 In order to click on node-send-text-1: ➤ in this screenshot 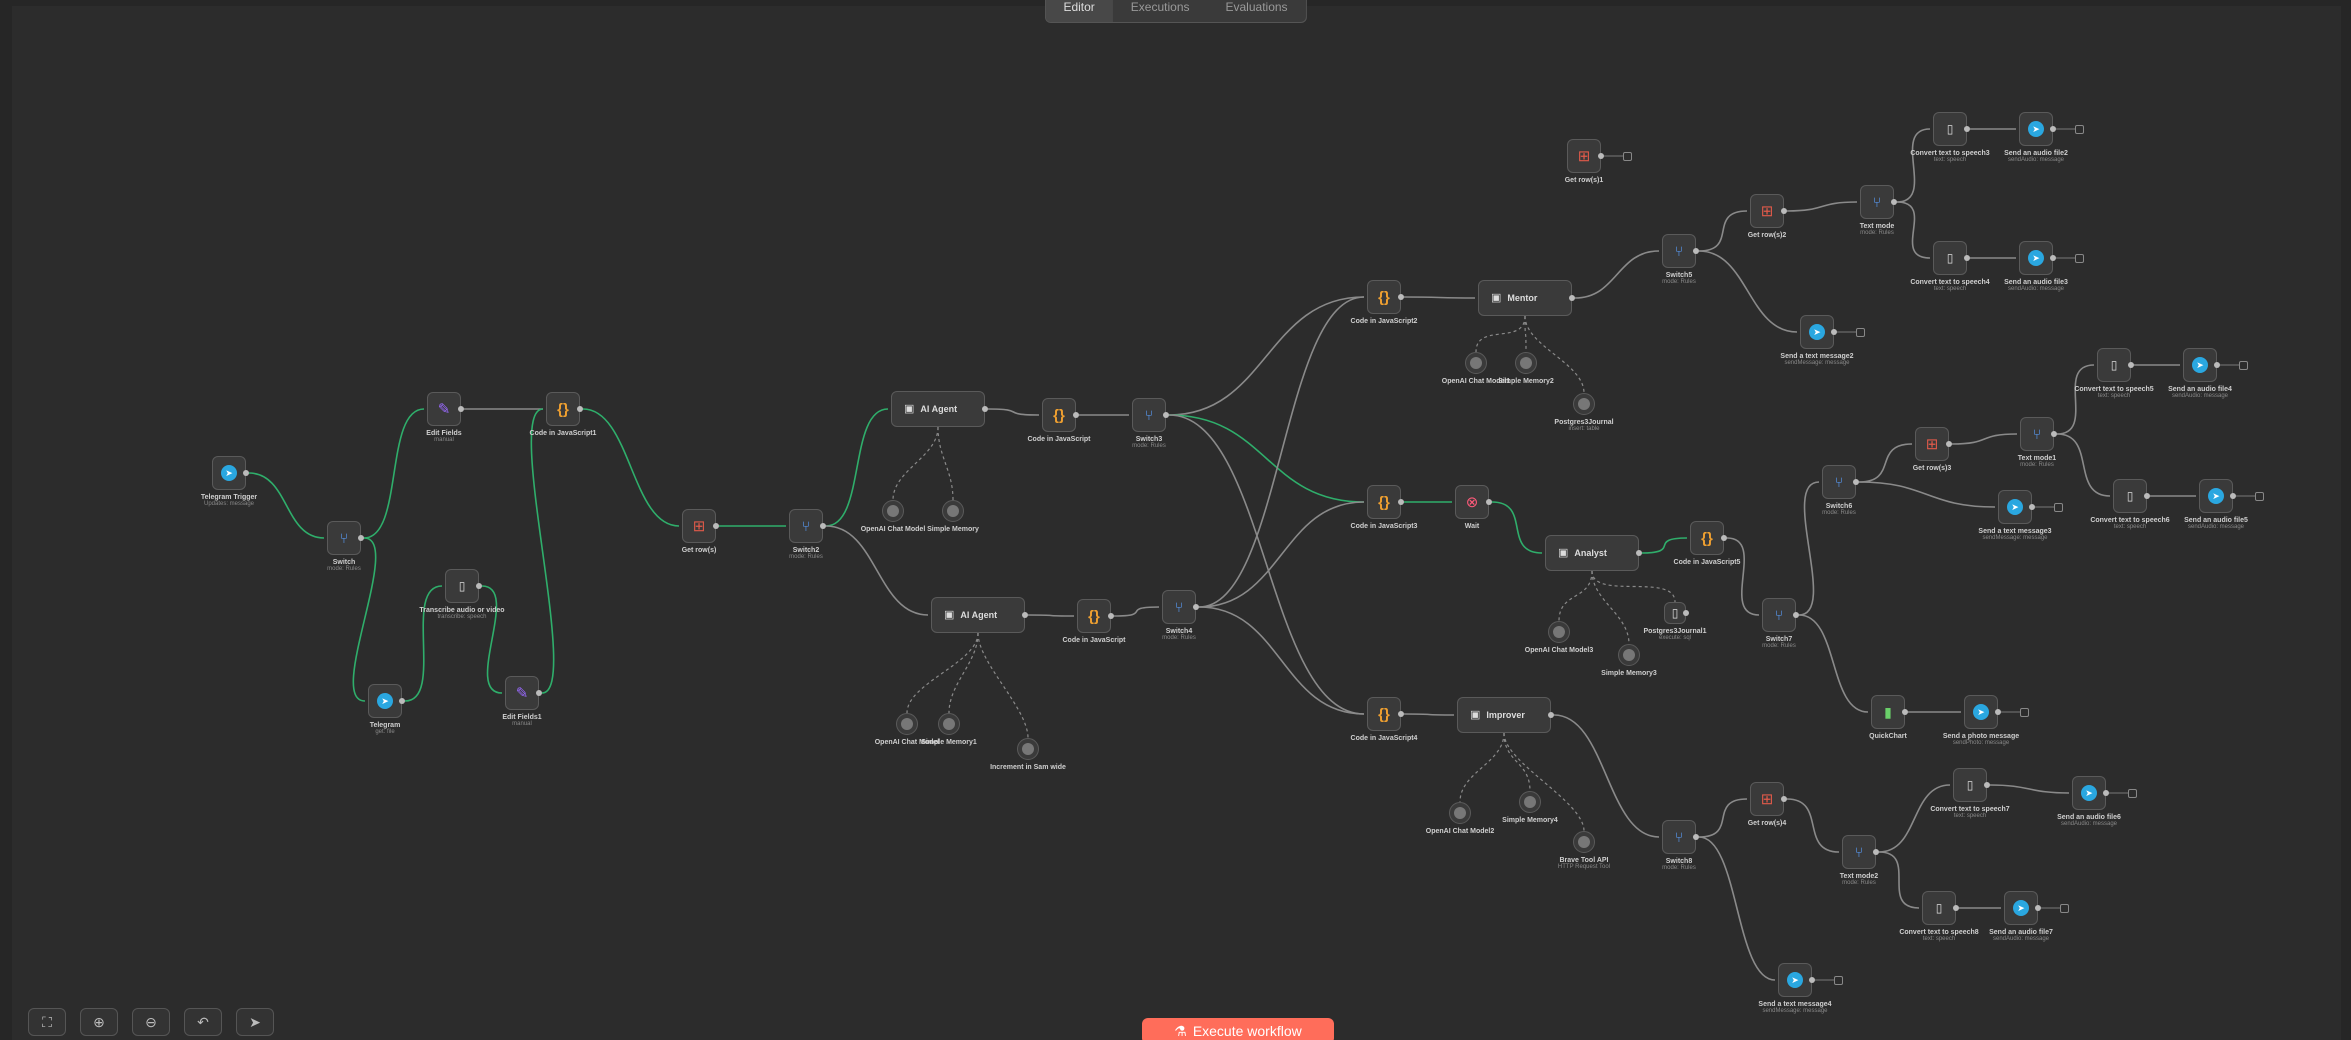, I will do `click(1817, 332)`.